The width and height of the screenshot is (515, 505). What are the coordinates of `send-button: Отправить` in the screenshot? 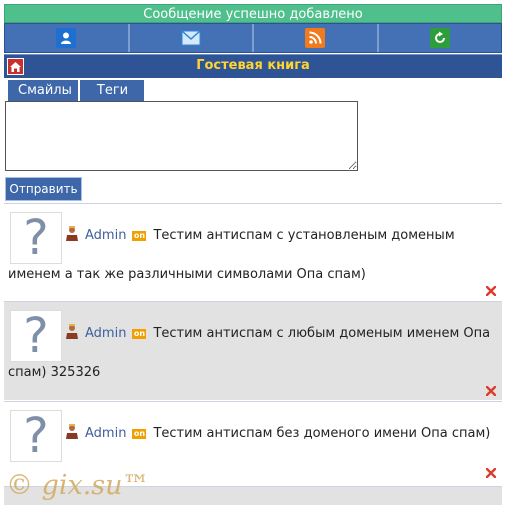 It's located at (43, 189).